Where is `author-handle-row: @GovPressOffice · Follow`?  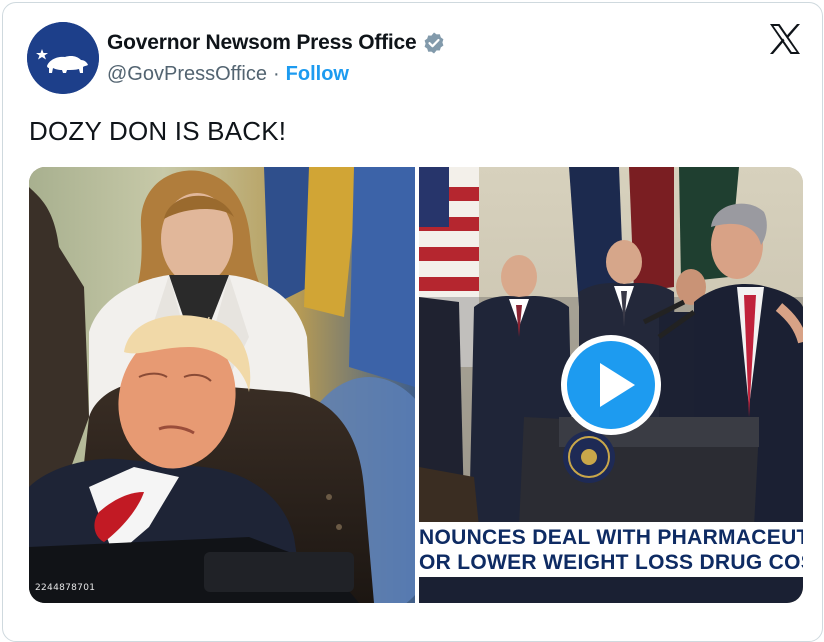
author-handle-row: @GovPressOffice · Follow is located at coordinates (228, 74).